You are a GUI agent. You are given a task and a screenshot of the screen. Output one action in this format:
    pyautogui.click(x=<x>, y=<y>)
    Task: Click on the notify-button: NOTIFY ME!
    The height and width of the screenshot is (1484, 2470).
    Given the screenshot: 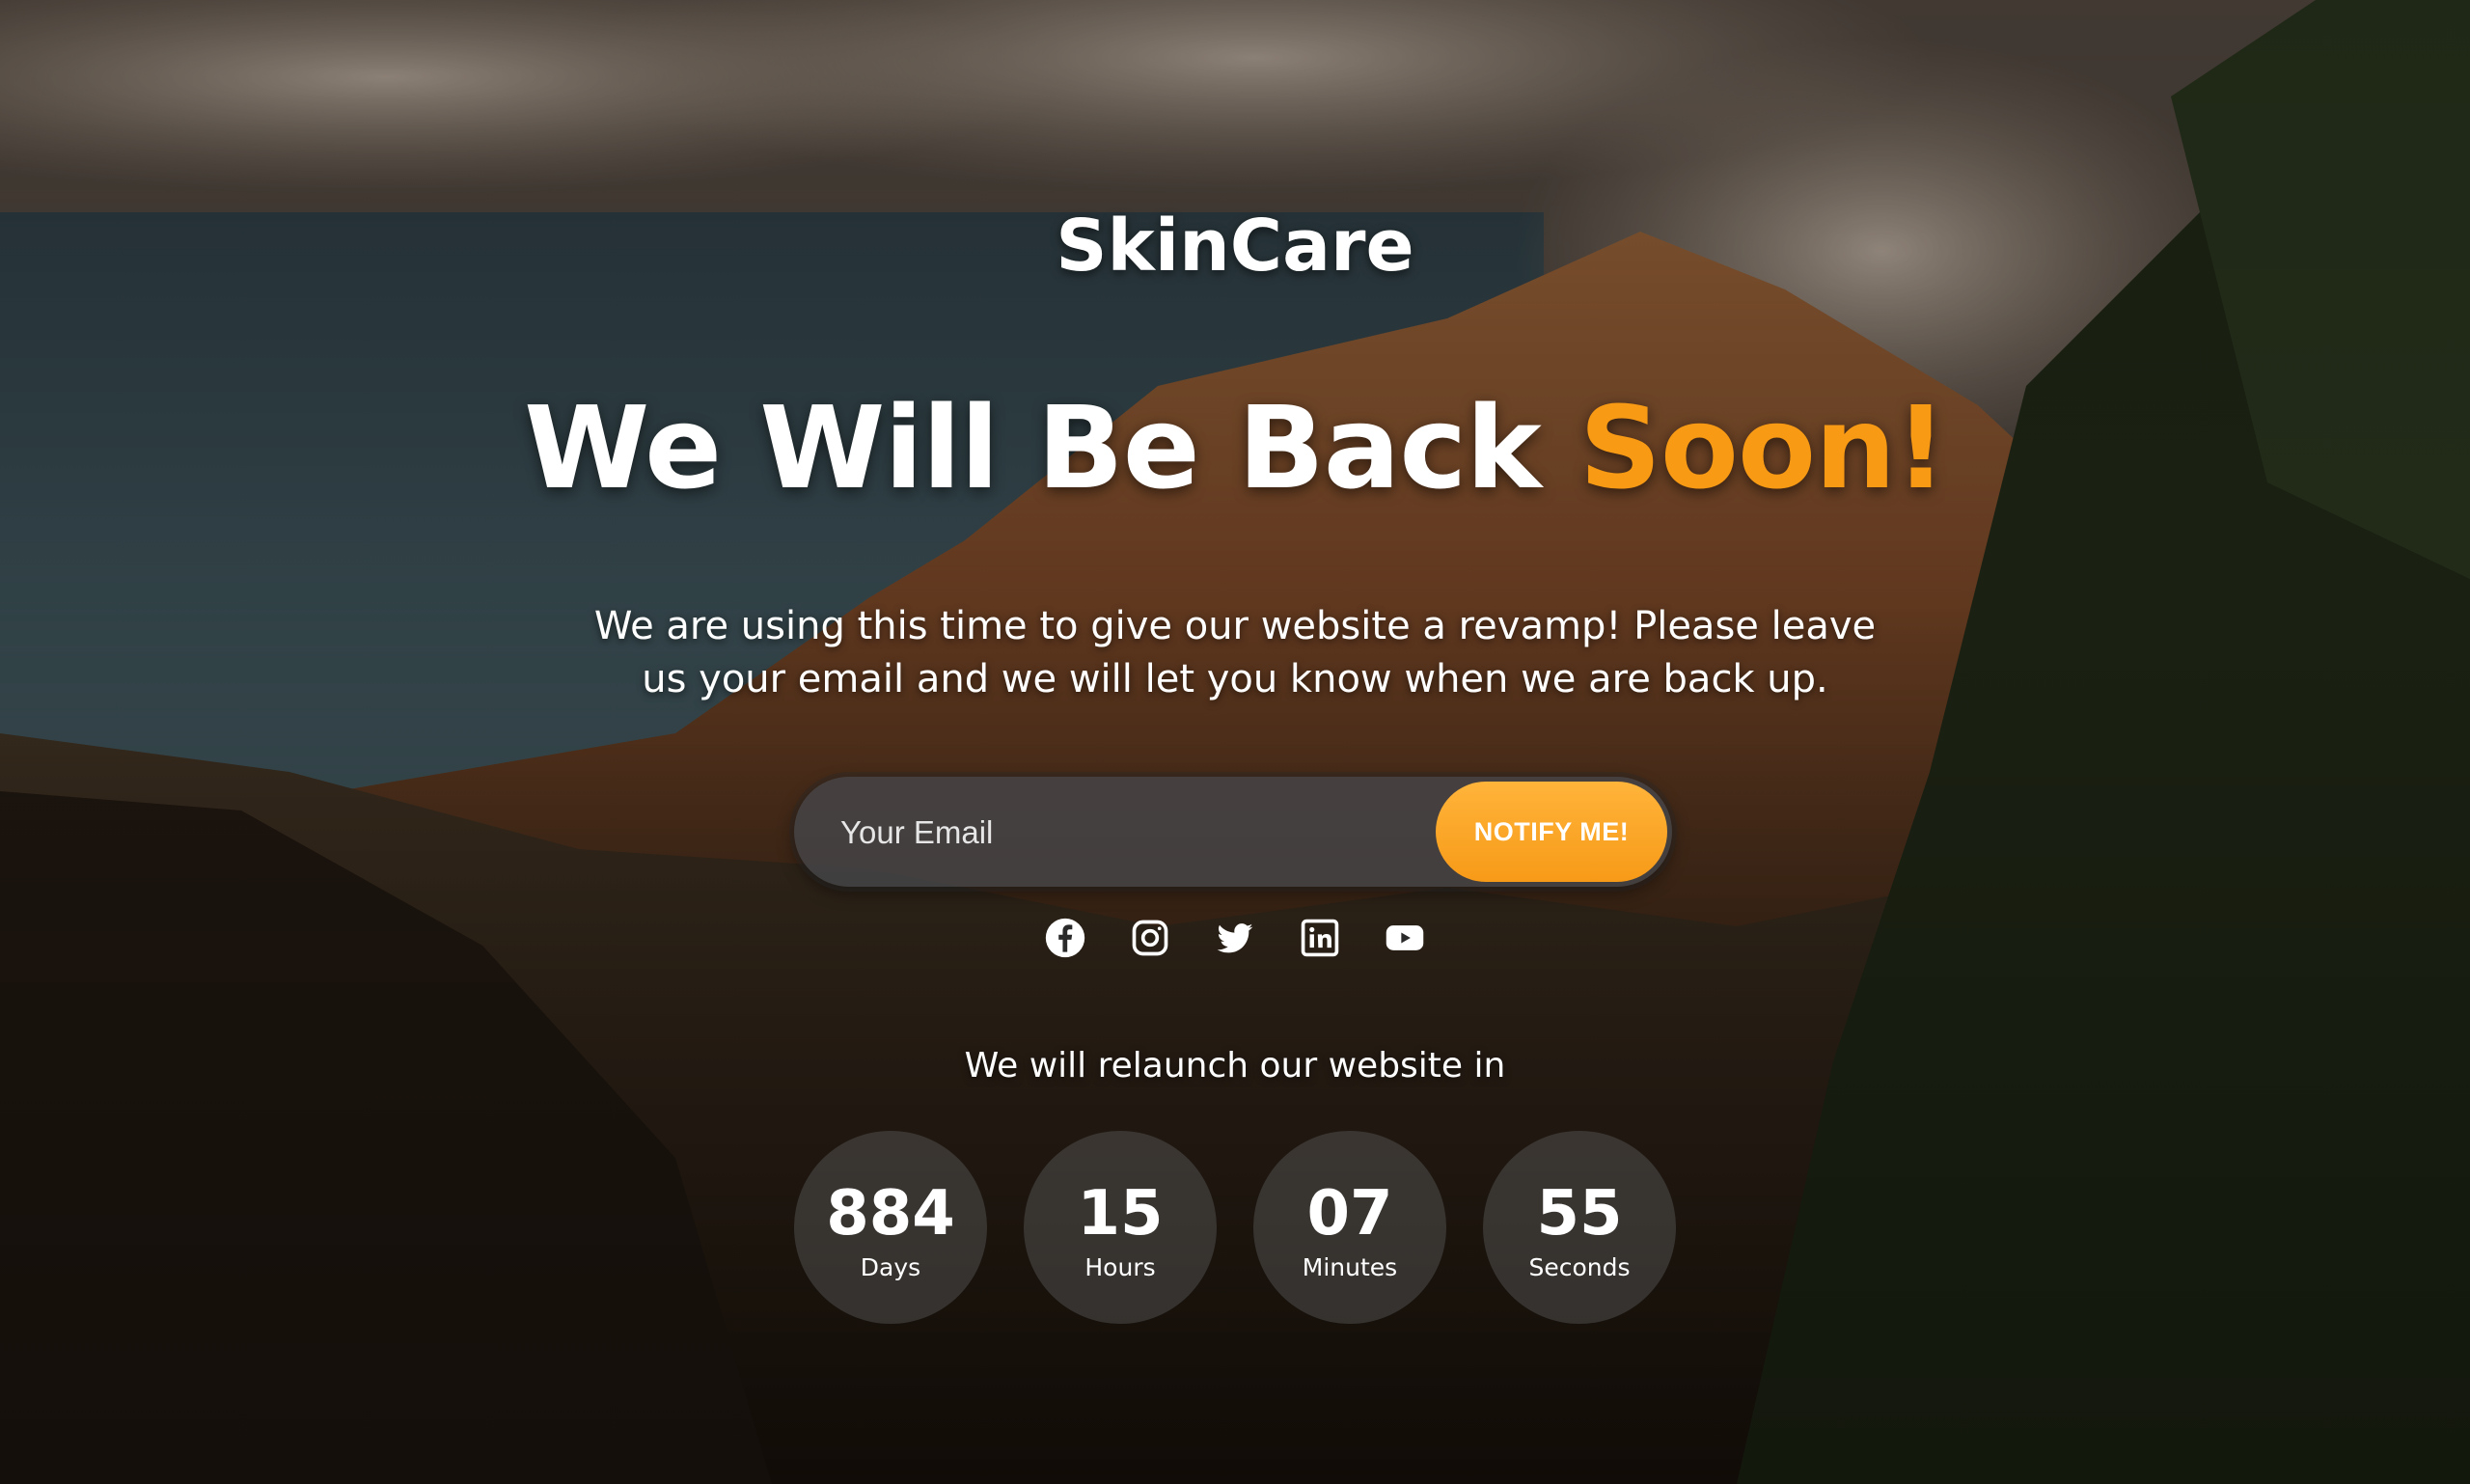 What is the action you would take?
    pyautogui.click(x=1551, y=832)
    